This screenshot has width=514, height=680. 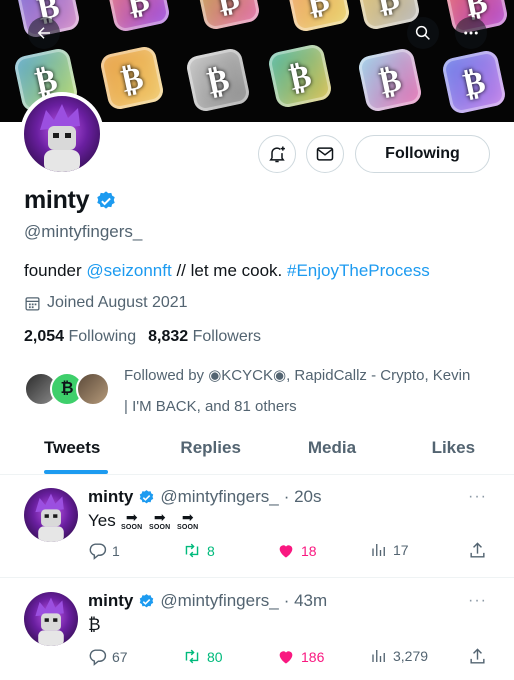 I want to click on search-button, so click(x=423, y=33).